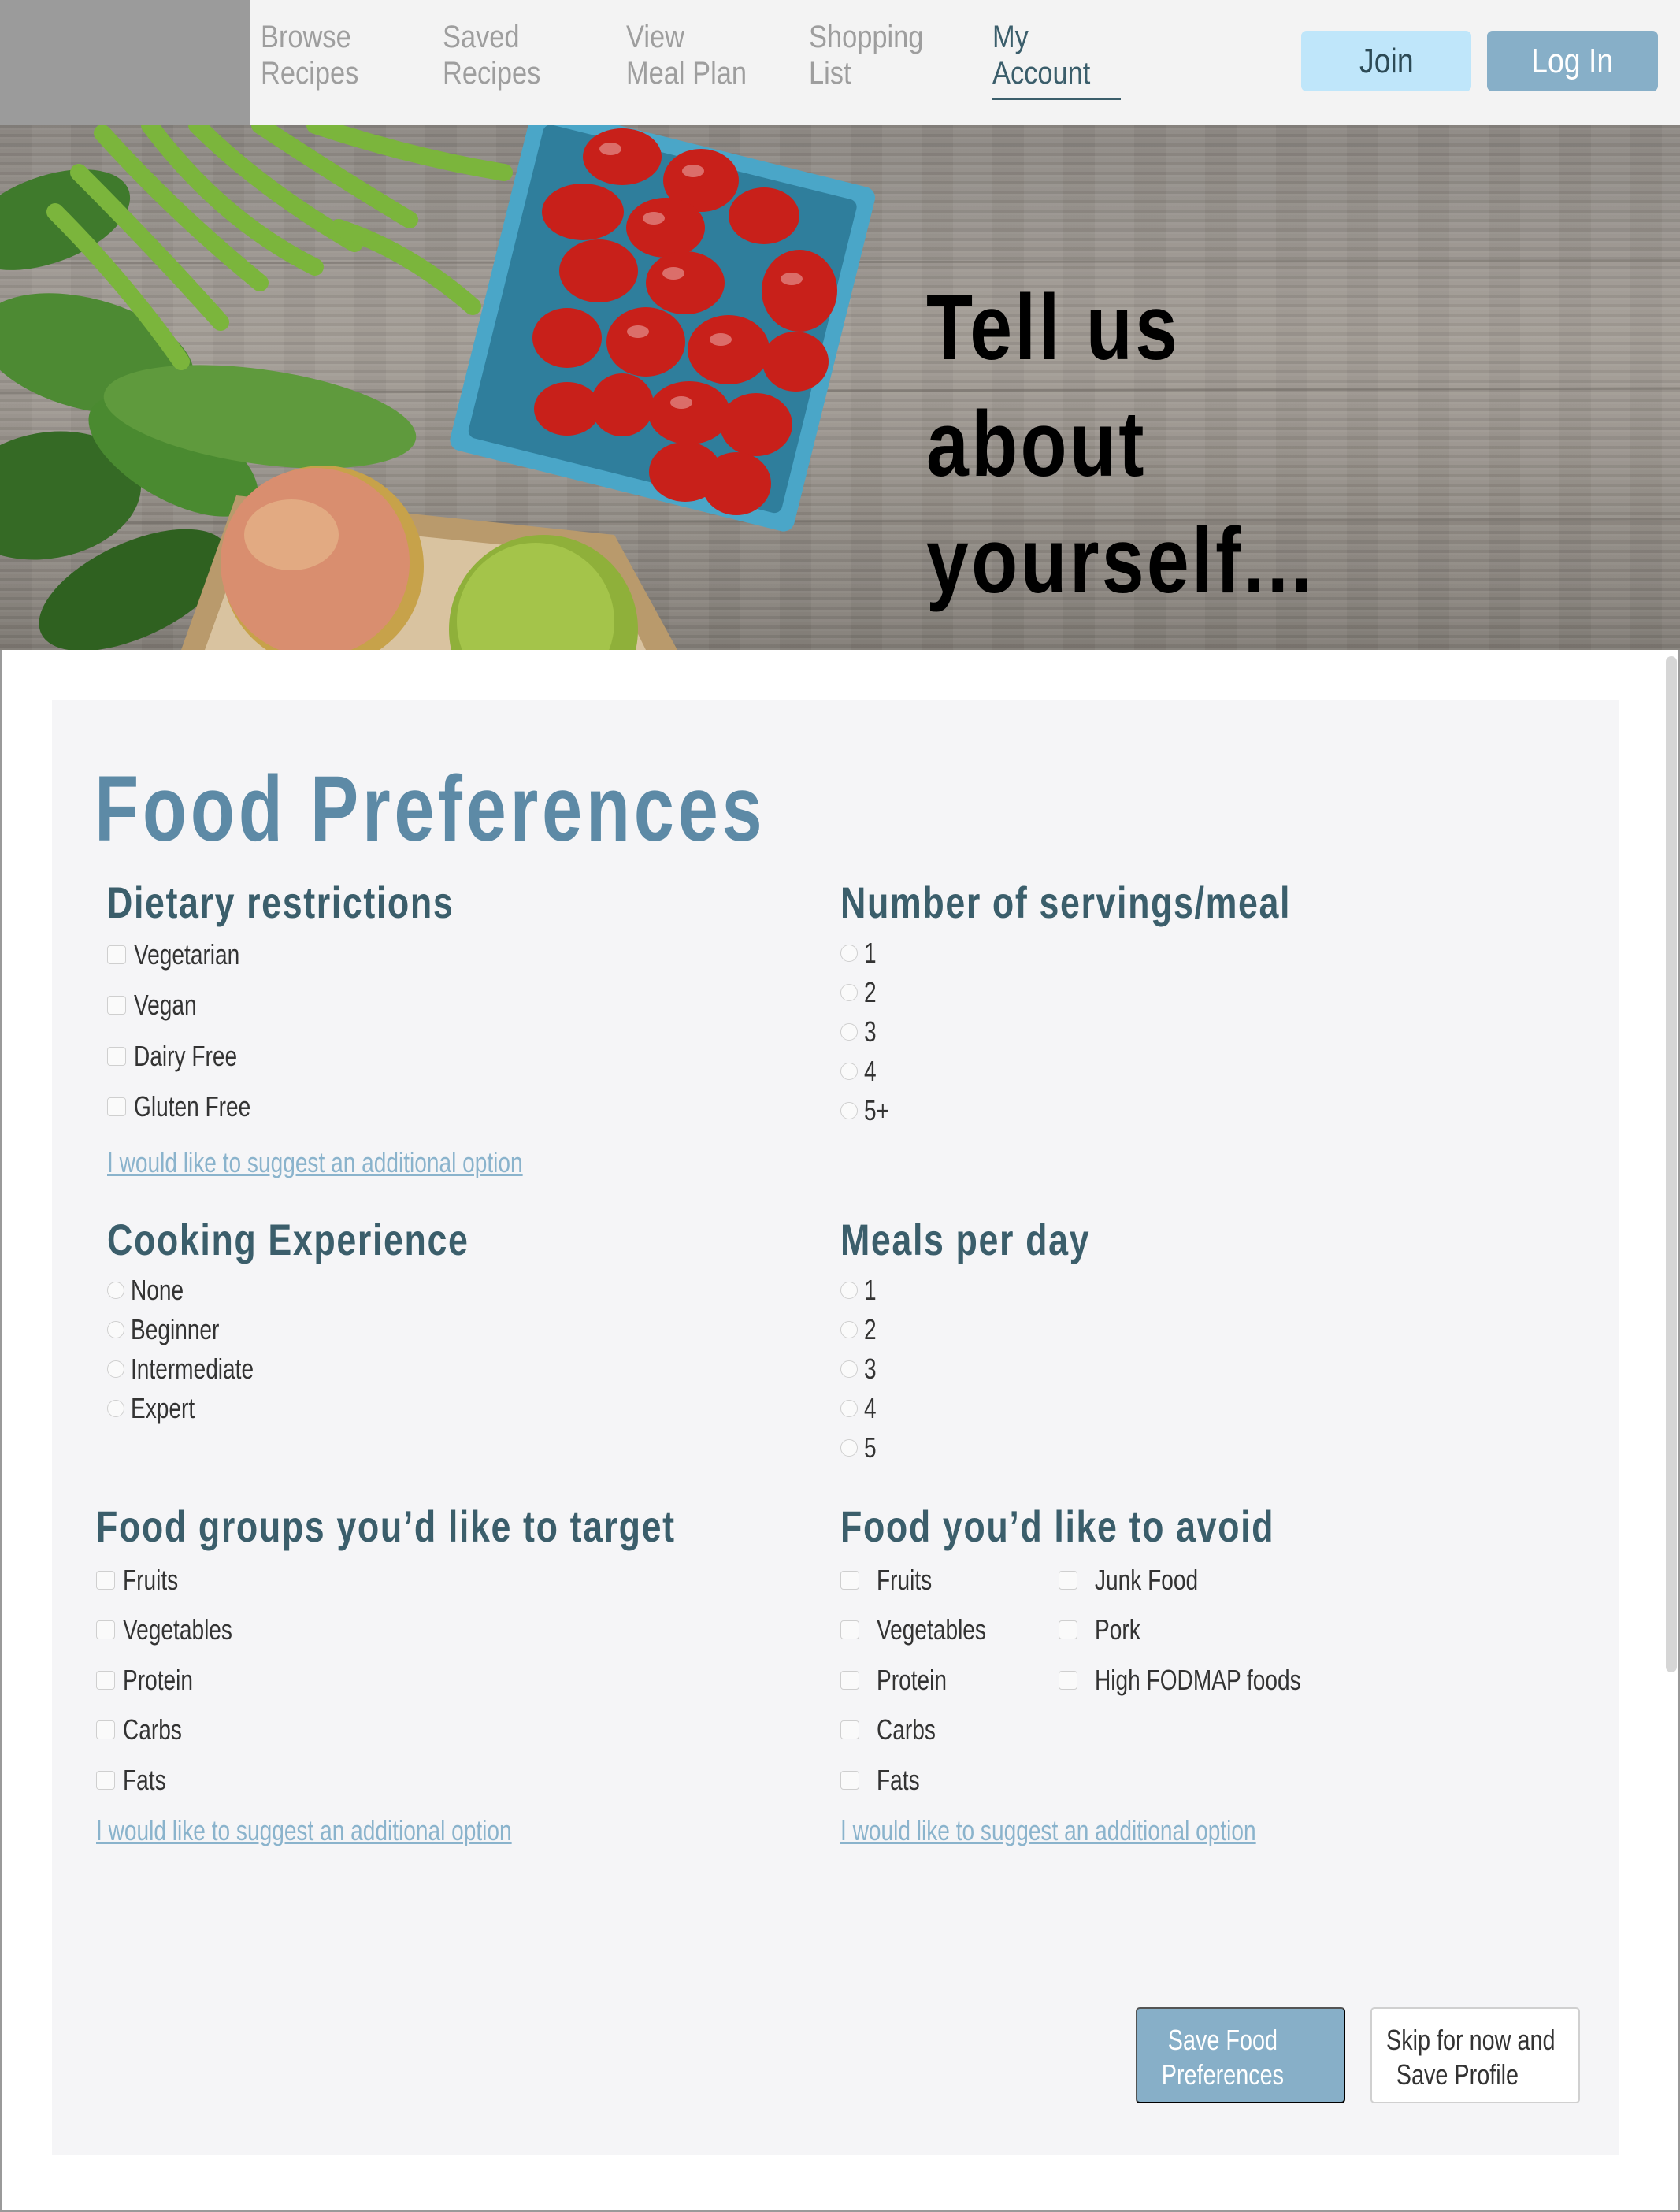 This screenshot has height=2212, width=1680. What do you see at coordinates (860, 1071) in the screenshot?
I see `servings-option-4: 4` at bounding box center [860, 1071].